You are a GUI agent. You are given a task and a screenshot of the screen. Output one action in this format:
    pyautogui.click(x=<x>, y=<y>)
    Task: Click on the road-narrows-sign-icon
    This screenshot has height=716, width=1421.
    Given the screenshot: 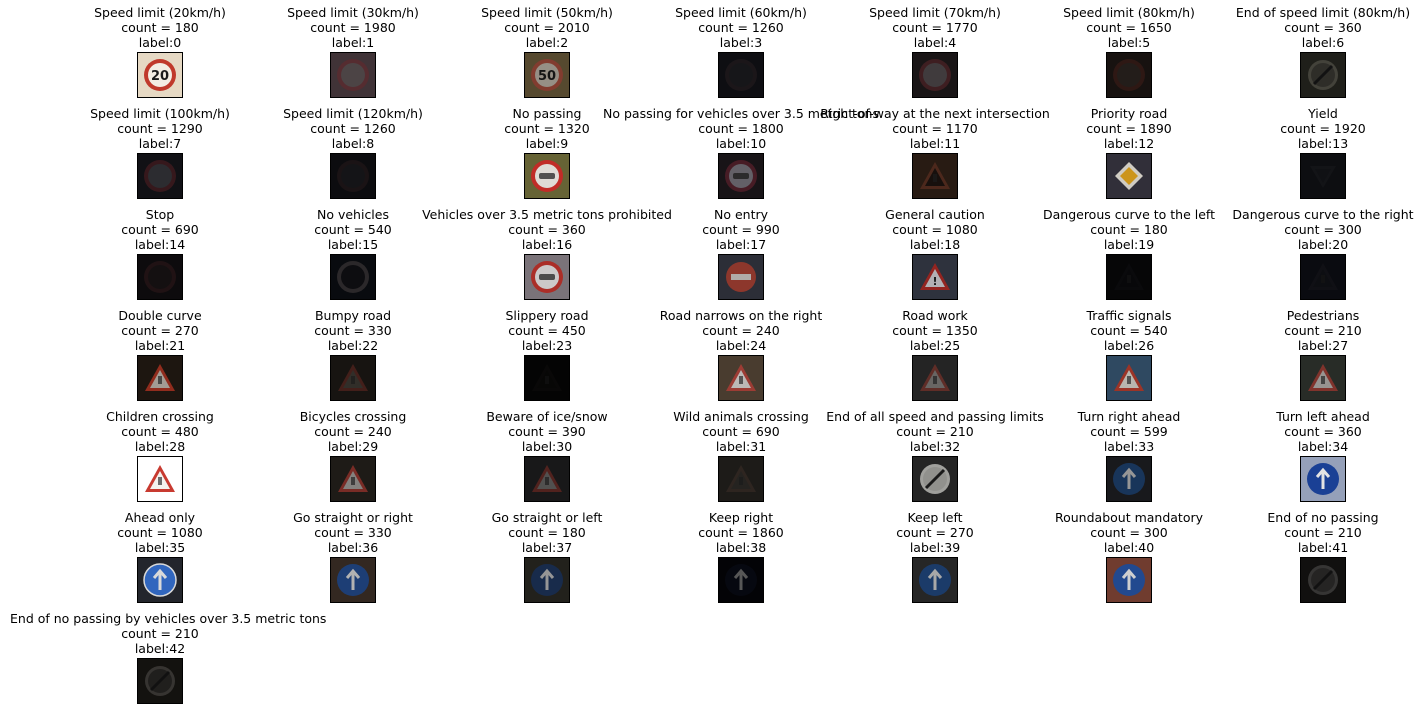 What is the action you would take?
    pyautogui.click(x=741, y=378)
    